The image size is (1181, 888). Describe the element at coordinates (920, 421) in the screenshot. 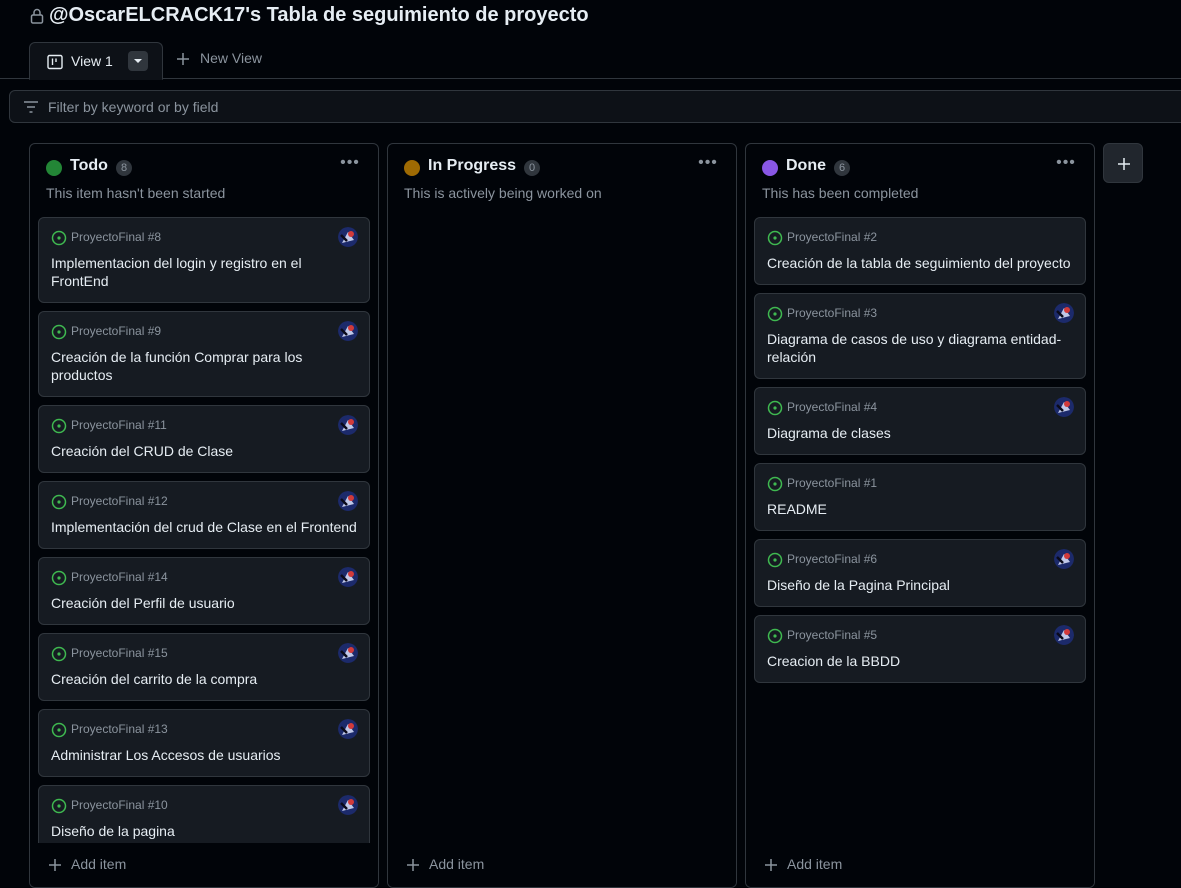

I see `card: ProyectoFinal #4 Diagrama de clases` at that location.